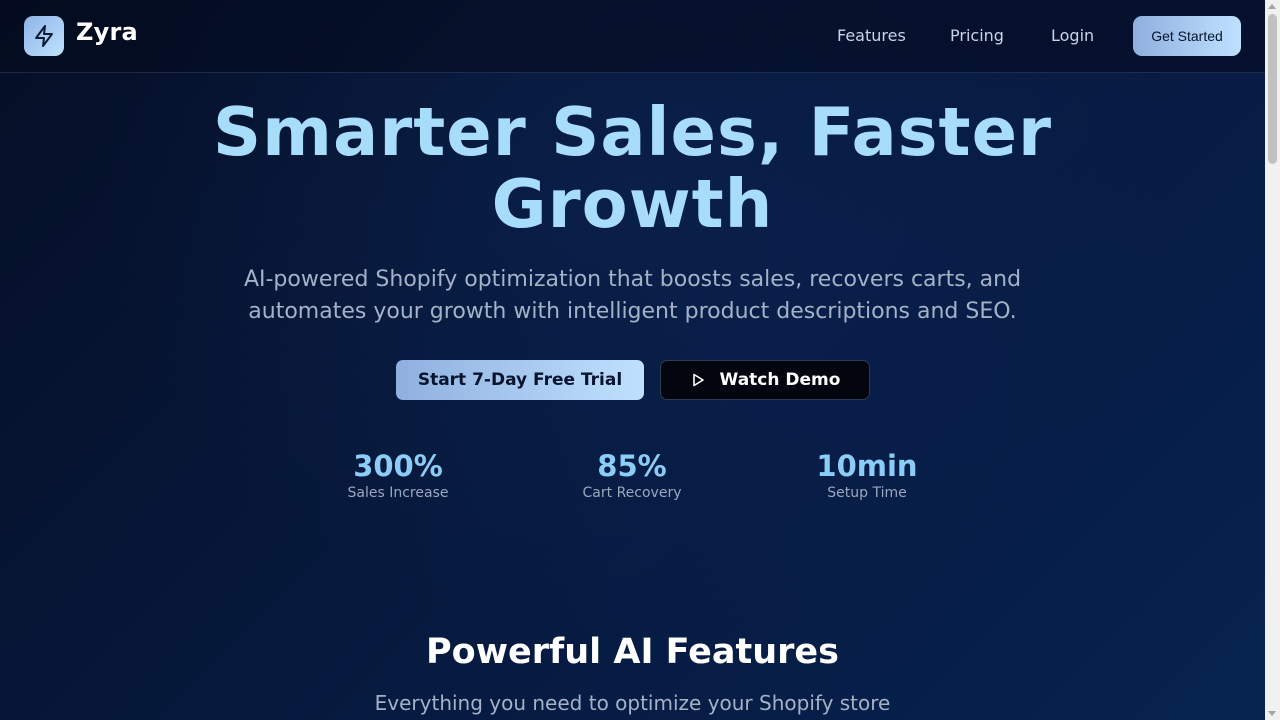 This screenshot has width=1280, height=720. Describe the element at coordinates (977, 36) in the screenshot. I see `nav-link-pricing: Pricing` at that location.